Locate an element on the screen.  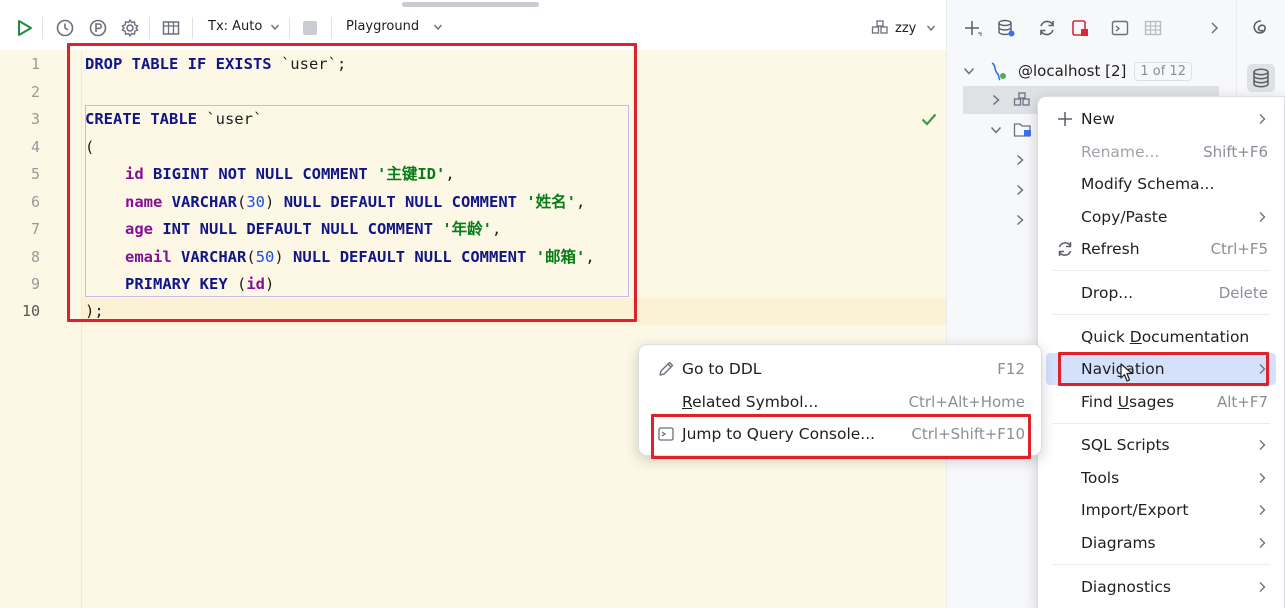
line-number: 9 is located at coordinates (35, 284).